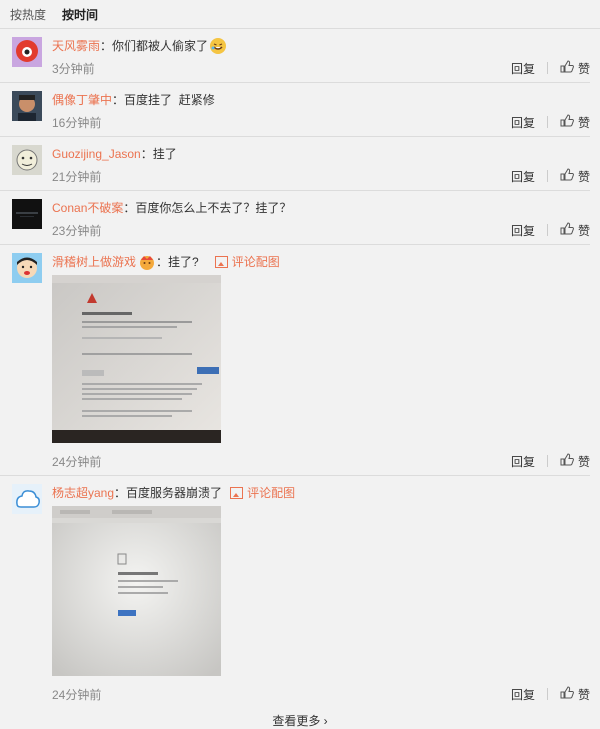  What do you see at coordinates (77, 176) in the screenshot?
I see `comment-time: 21分钟前` at bounding box center [77, 176].